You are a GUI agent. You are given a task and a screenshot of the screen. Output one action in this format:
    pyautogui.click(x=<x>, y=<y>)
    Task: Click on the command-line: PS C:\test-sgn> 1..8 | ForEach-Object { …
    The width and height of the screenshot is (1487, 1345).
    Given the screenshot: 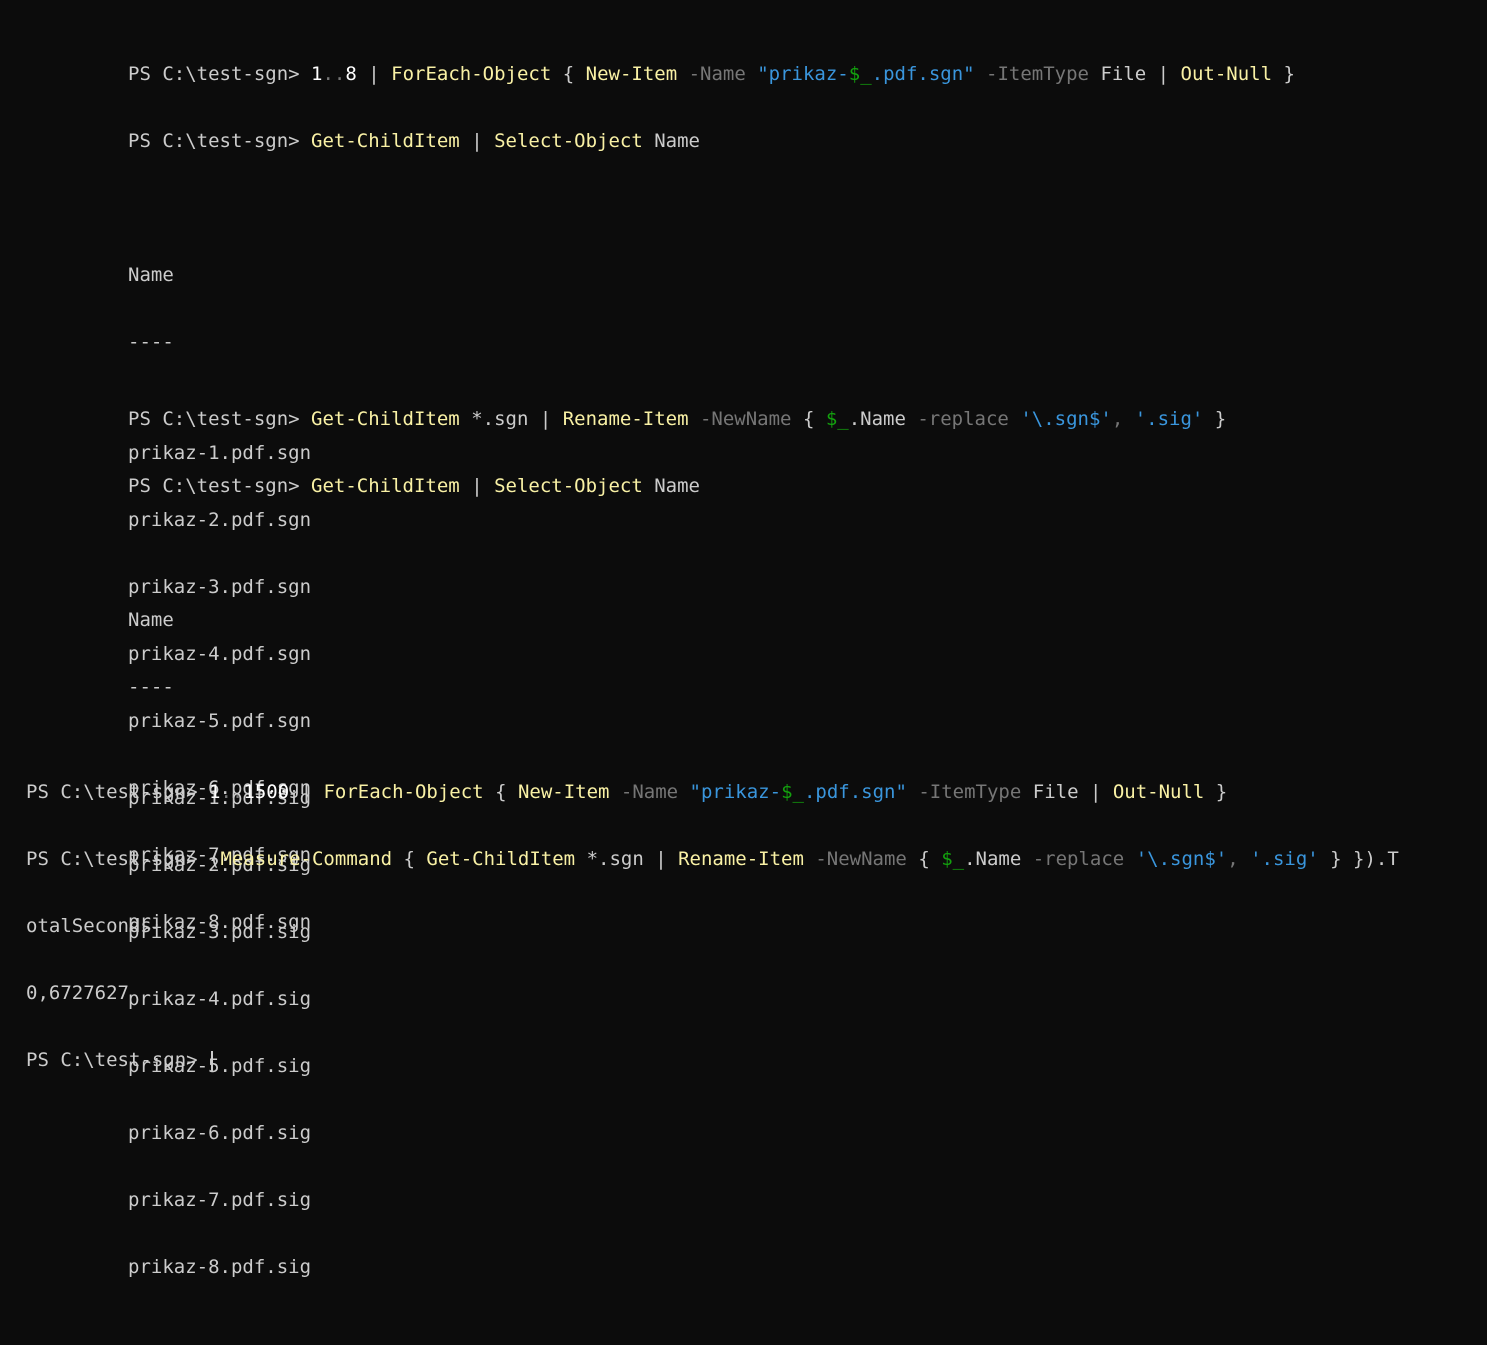 What is the action you would take?
    pyautogui.click(x=711, y=74)
    